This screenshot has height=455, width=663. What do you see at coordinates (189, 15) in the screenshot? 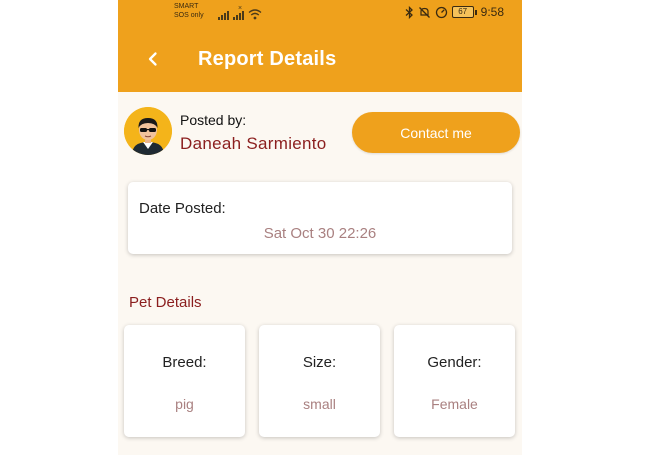
I see `carrier-status: SOS only` at bounding box center [189, 15].